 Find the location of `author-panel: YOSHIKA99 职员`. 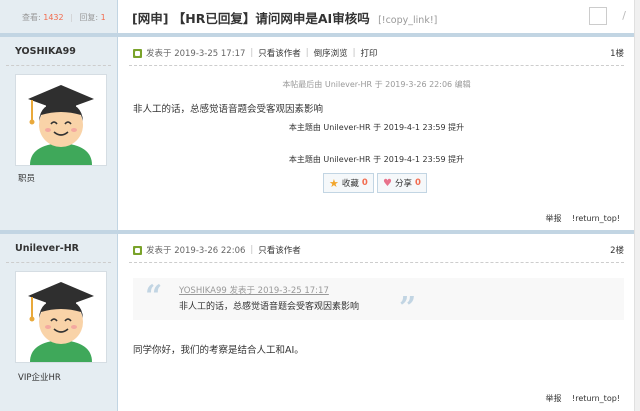

author-panel: YOSHIKA99 职员 is located at coordinates (59, 133).